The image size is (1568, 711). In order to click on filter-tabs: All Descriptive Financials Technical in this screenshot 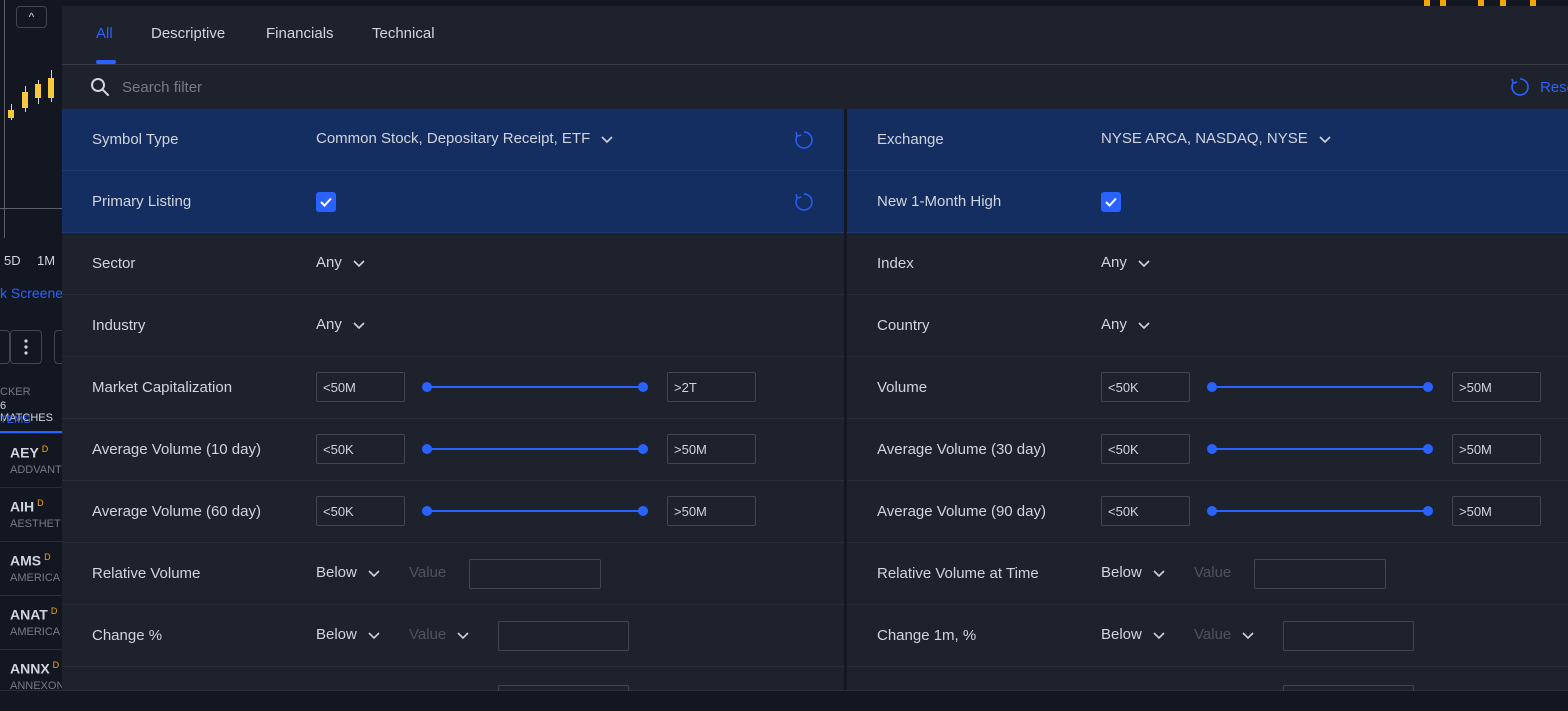, I will do `click(815, 35)`.